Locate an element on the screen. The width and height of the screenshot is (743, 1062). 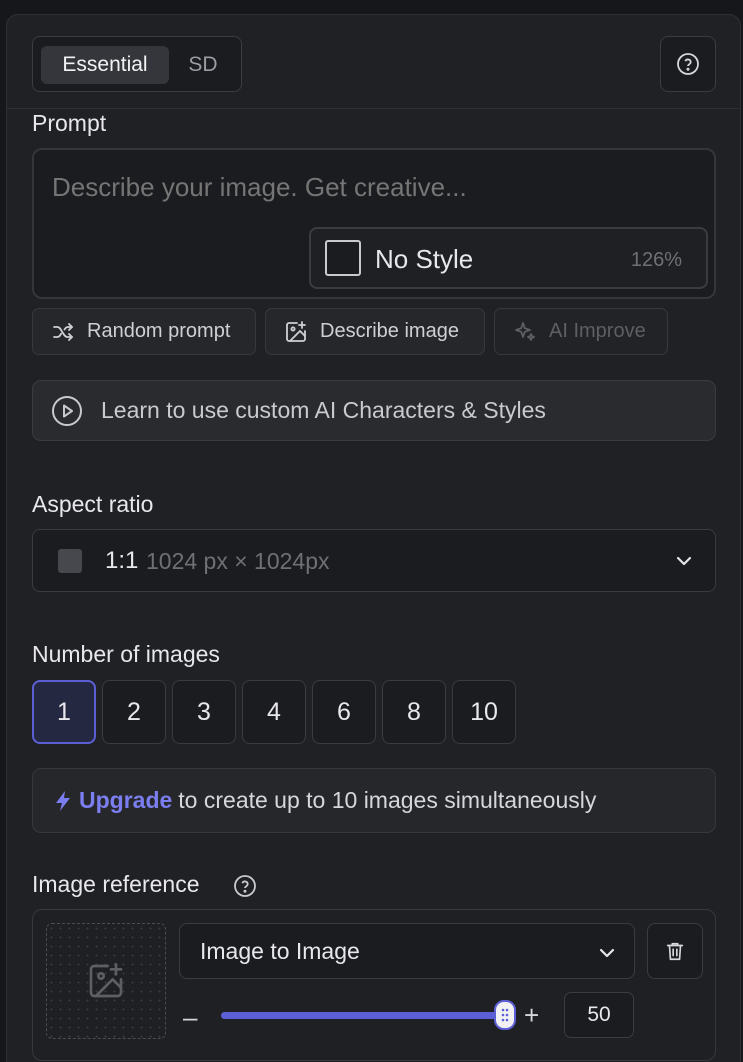
delete-reference-button is located at coordinates (675, 951).